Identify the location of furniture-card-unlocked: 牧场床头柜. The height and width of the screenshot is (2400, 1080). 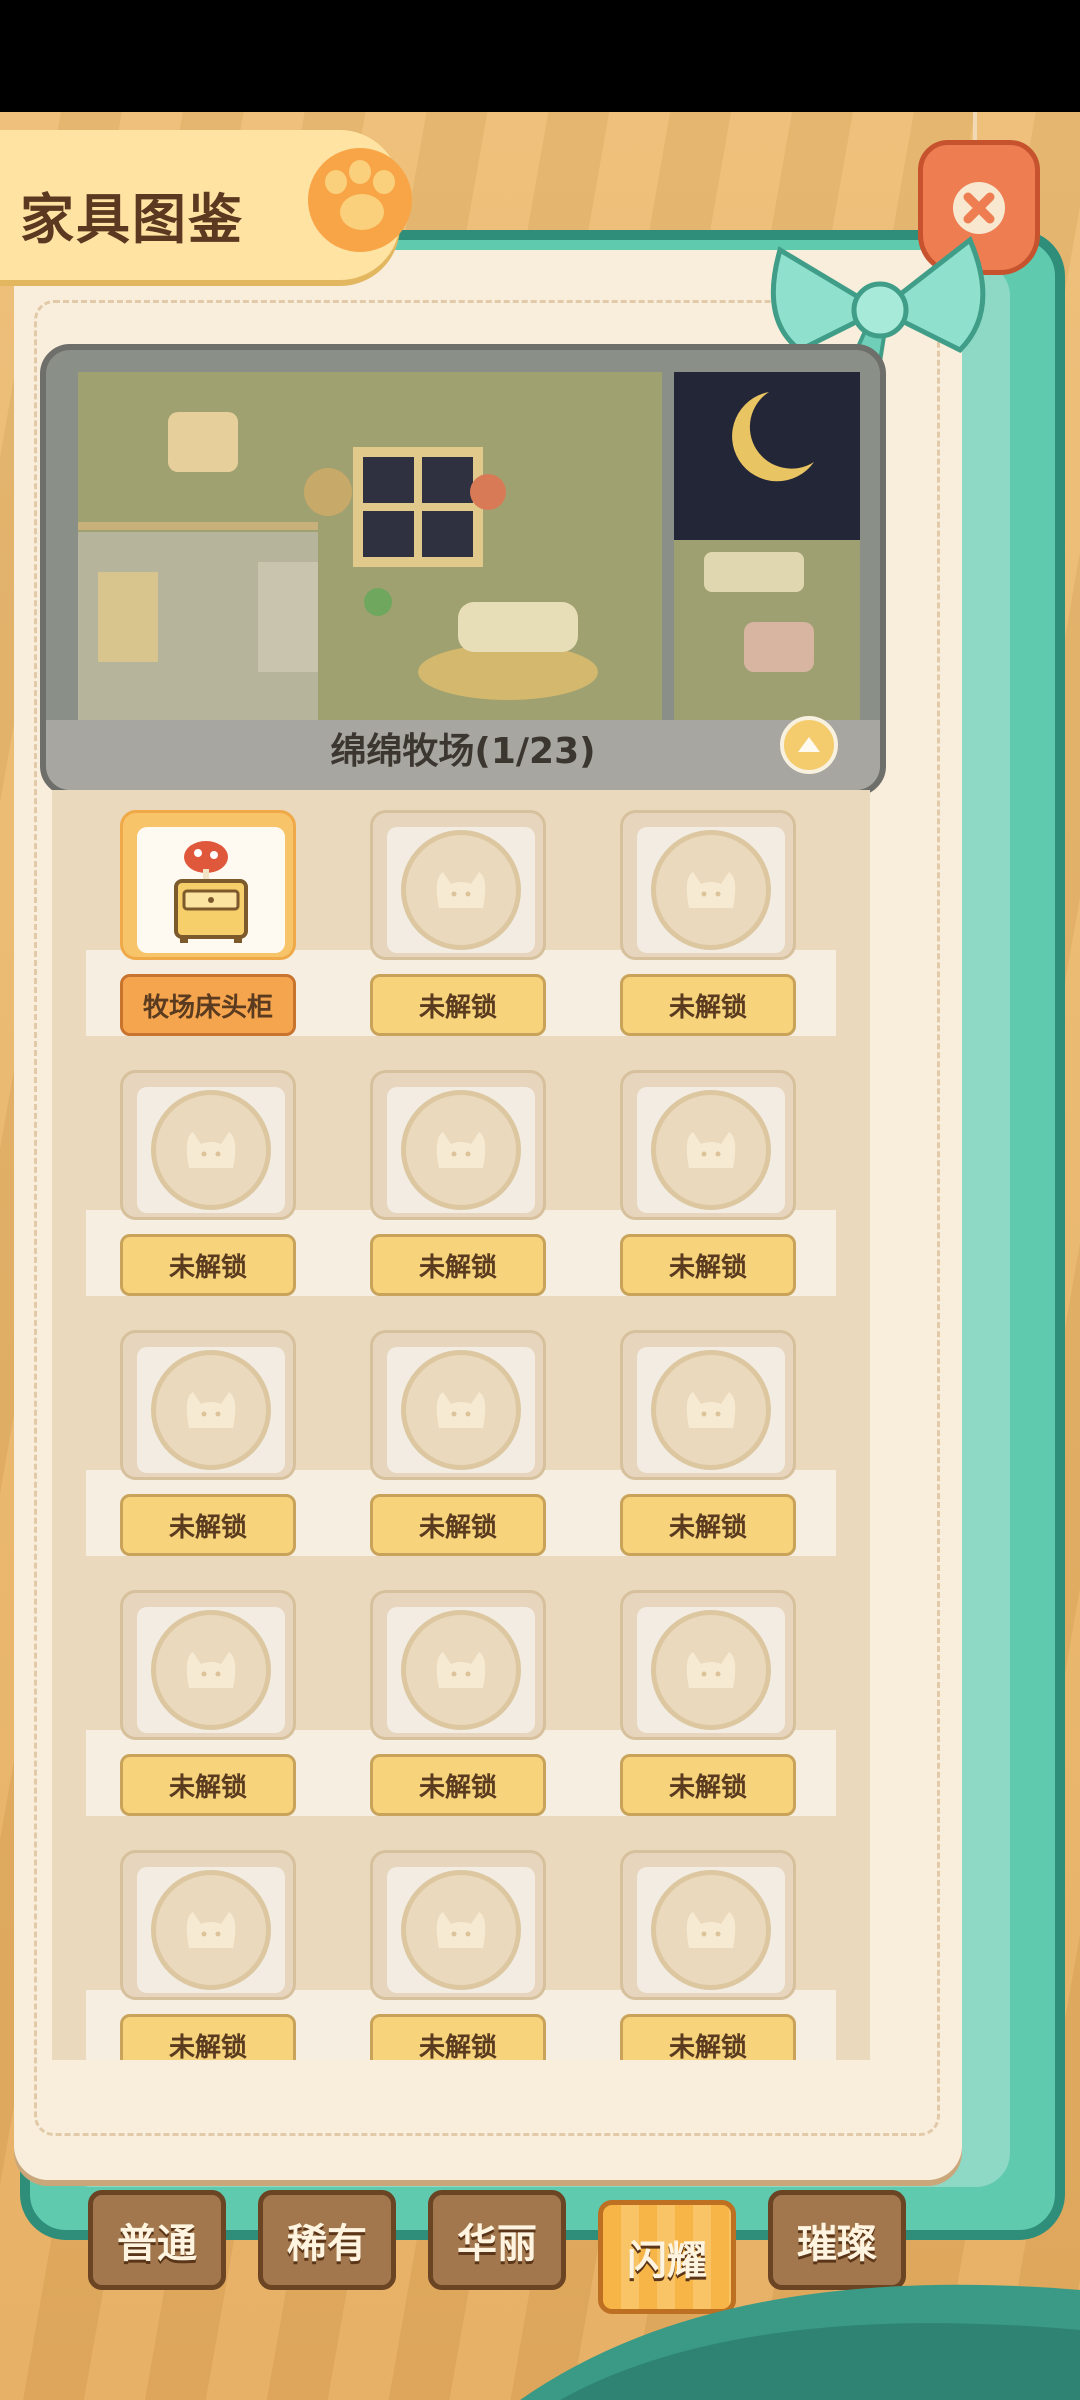
(208, 923).